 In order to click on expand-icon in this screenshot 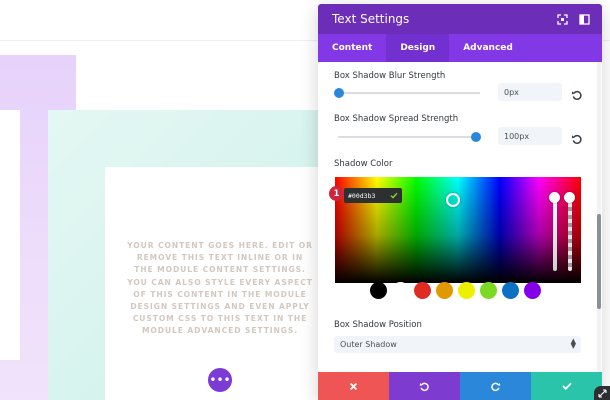, I will do `click(562, 19)`.